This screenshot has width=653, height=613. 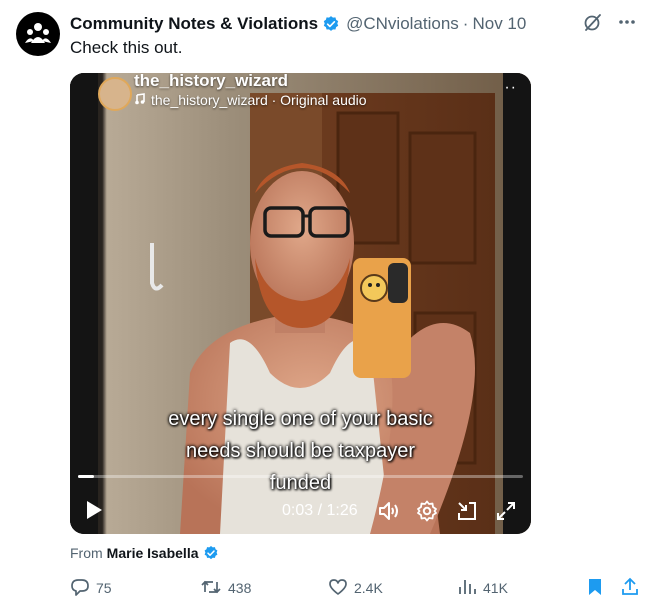 I want to click on repost-count: 438, so click(x=240, y=588).